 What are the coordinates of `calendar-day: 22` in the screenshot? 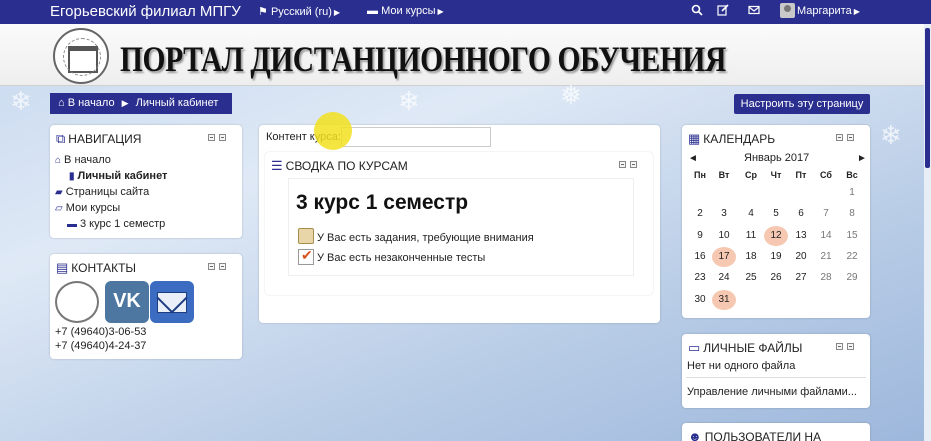 It's located at (852, 256).